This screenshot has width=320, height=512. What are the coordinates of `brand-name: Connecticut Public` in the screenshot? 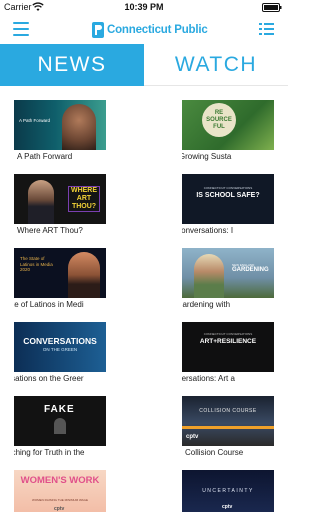 It's located at (157, 30).